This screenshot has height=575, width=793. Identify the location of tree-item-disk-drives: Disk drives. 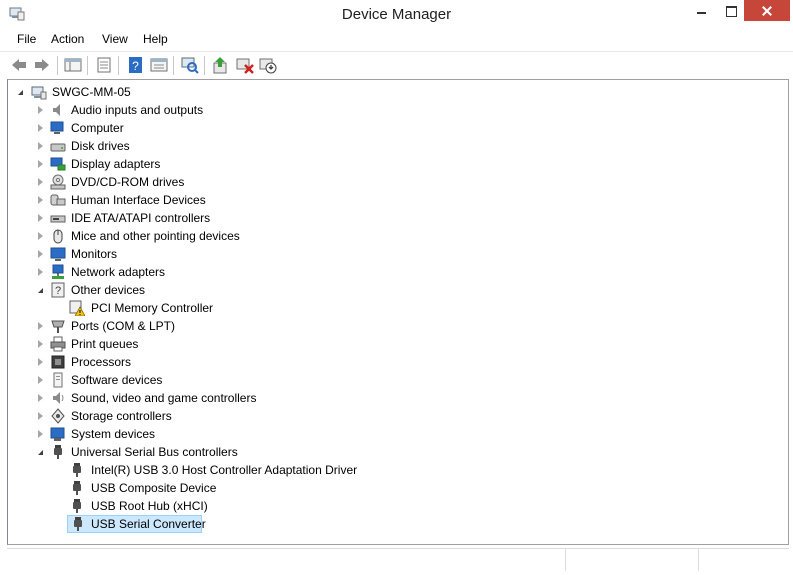
(188, 146).